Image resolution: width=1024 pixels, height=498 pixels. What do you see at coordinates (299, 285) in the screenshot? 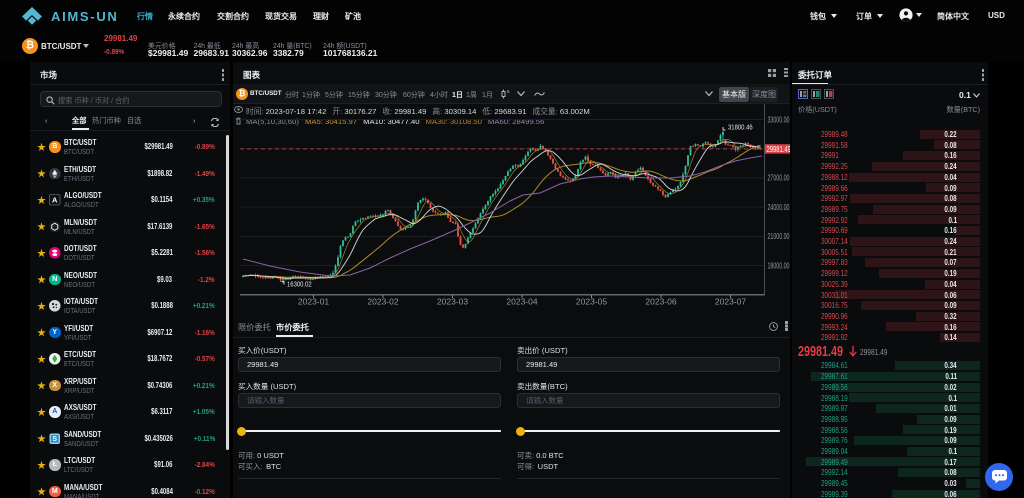
I see `svg-text: 16300.02` at bounding box center [299, 285].